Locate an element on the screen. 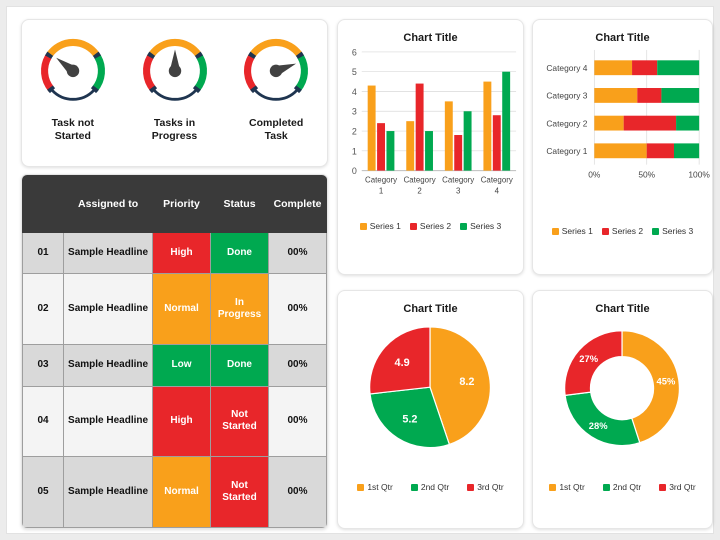  stacked-legend-item: Series 2 is located at coordinates (622, 231).